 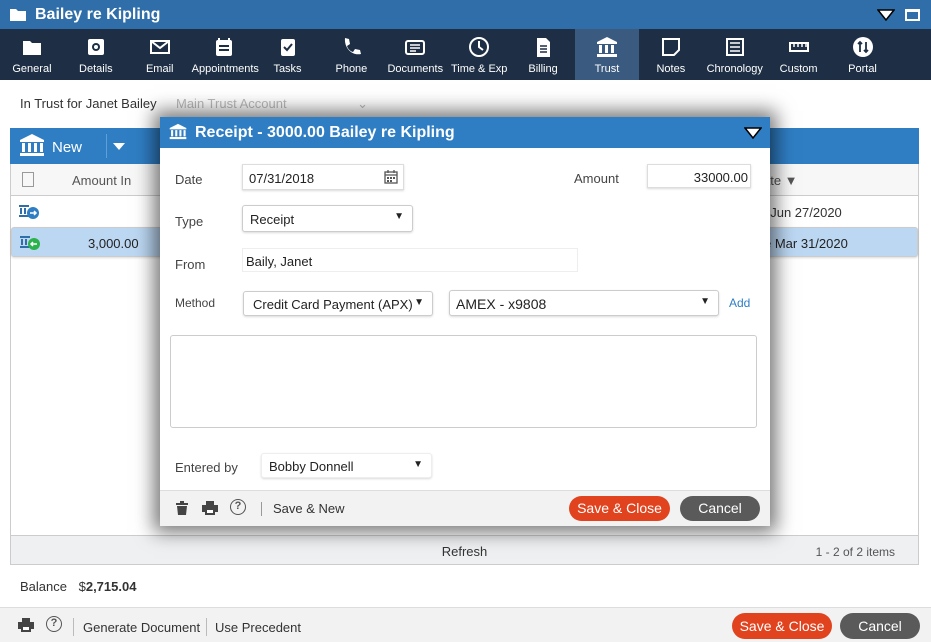 I want to click on refresh-button: Refresh, so click(x=464, y=551).